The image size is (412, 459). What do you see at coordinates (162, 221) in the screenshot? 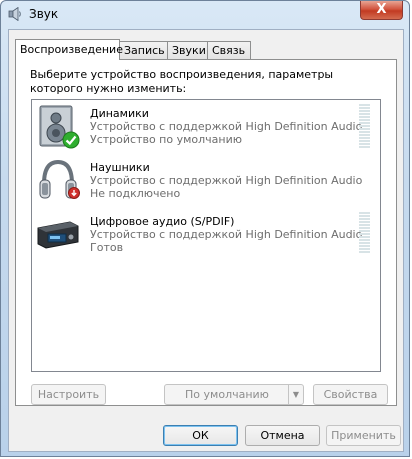
I see `device-name: Цифровое аудио (S/PDIF)` at bounding box center [162, 221].